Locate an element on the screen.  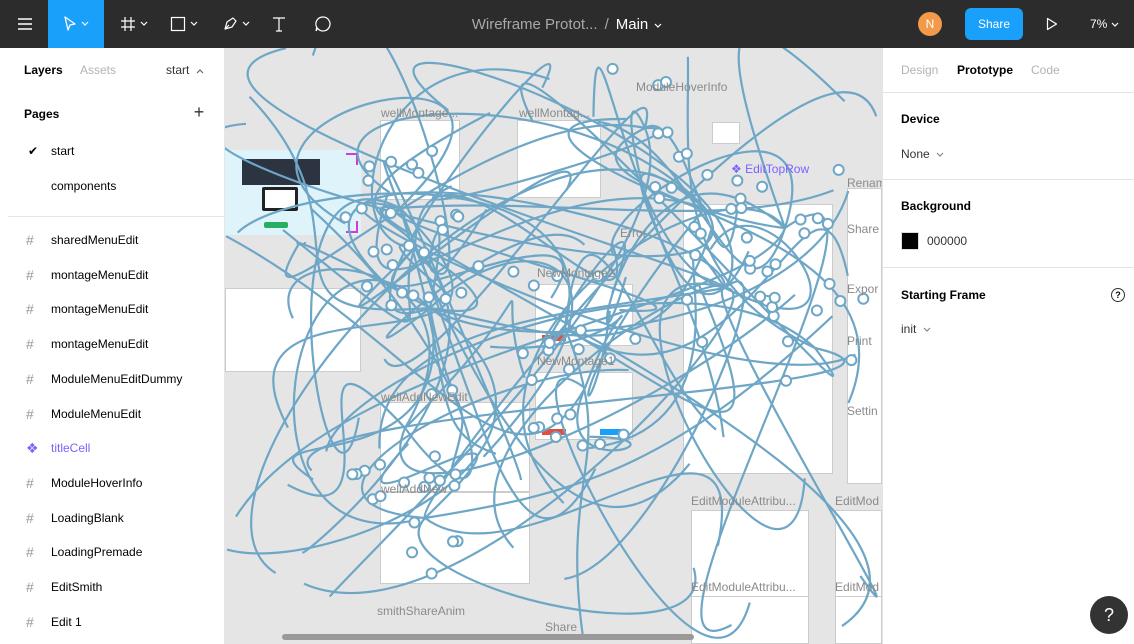
layer-row: # Edit 1 is located at coordinates (112, 622).